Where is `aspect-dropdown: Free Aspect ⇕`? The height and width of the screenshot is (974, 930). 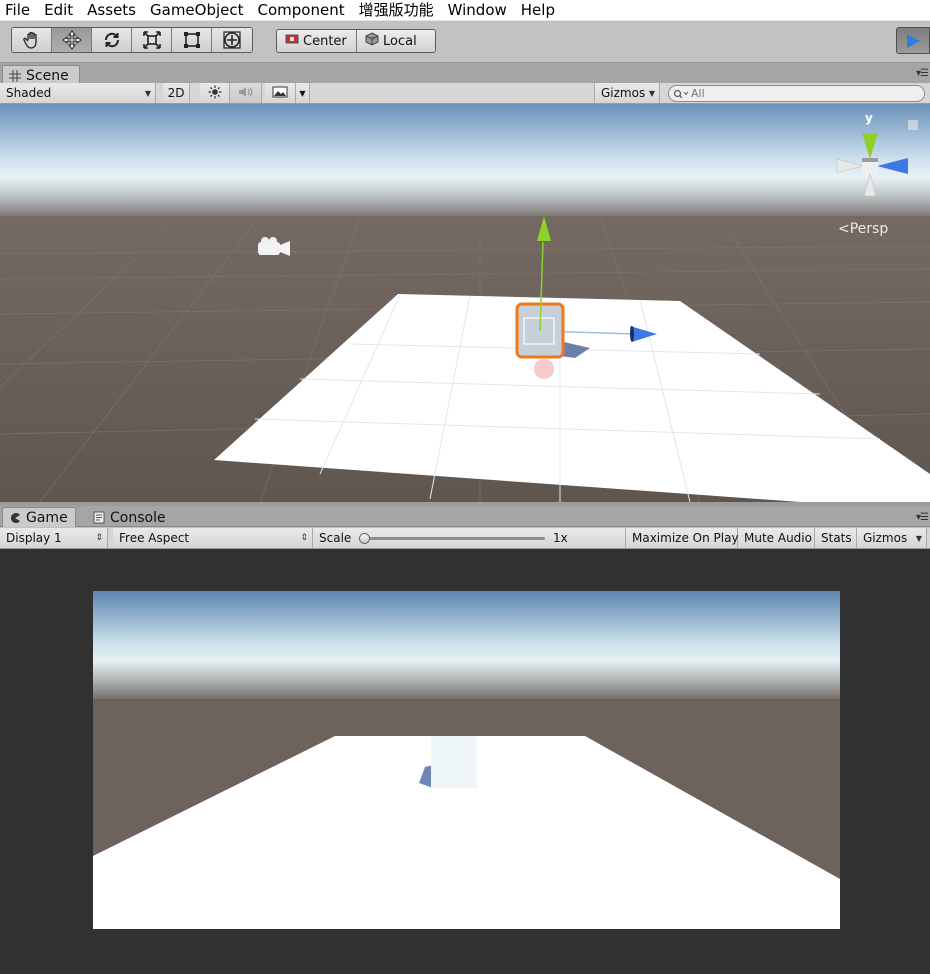
aspect-dropdown: Free Aspect ⇕ is located at coordinates (213, 538).